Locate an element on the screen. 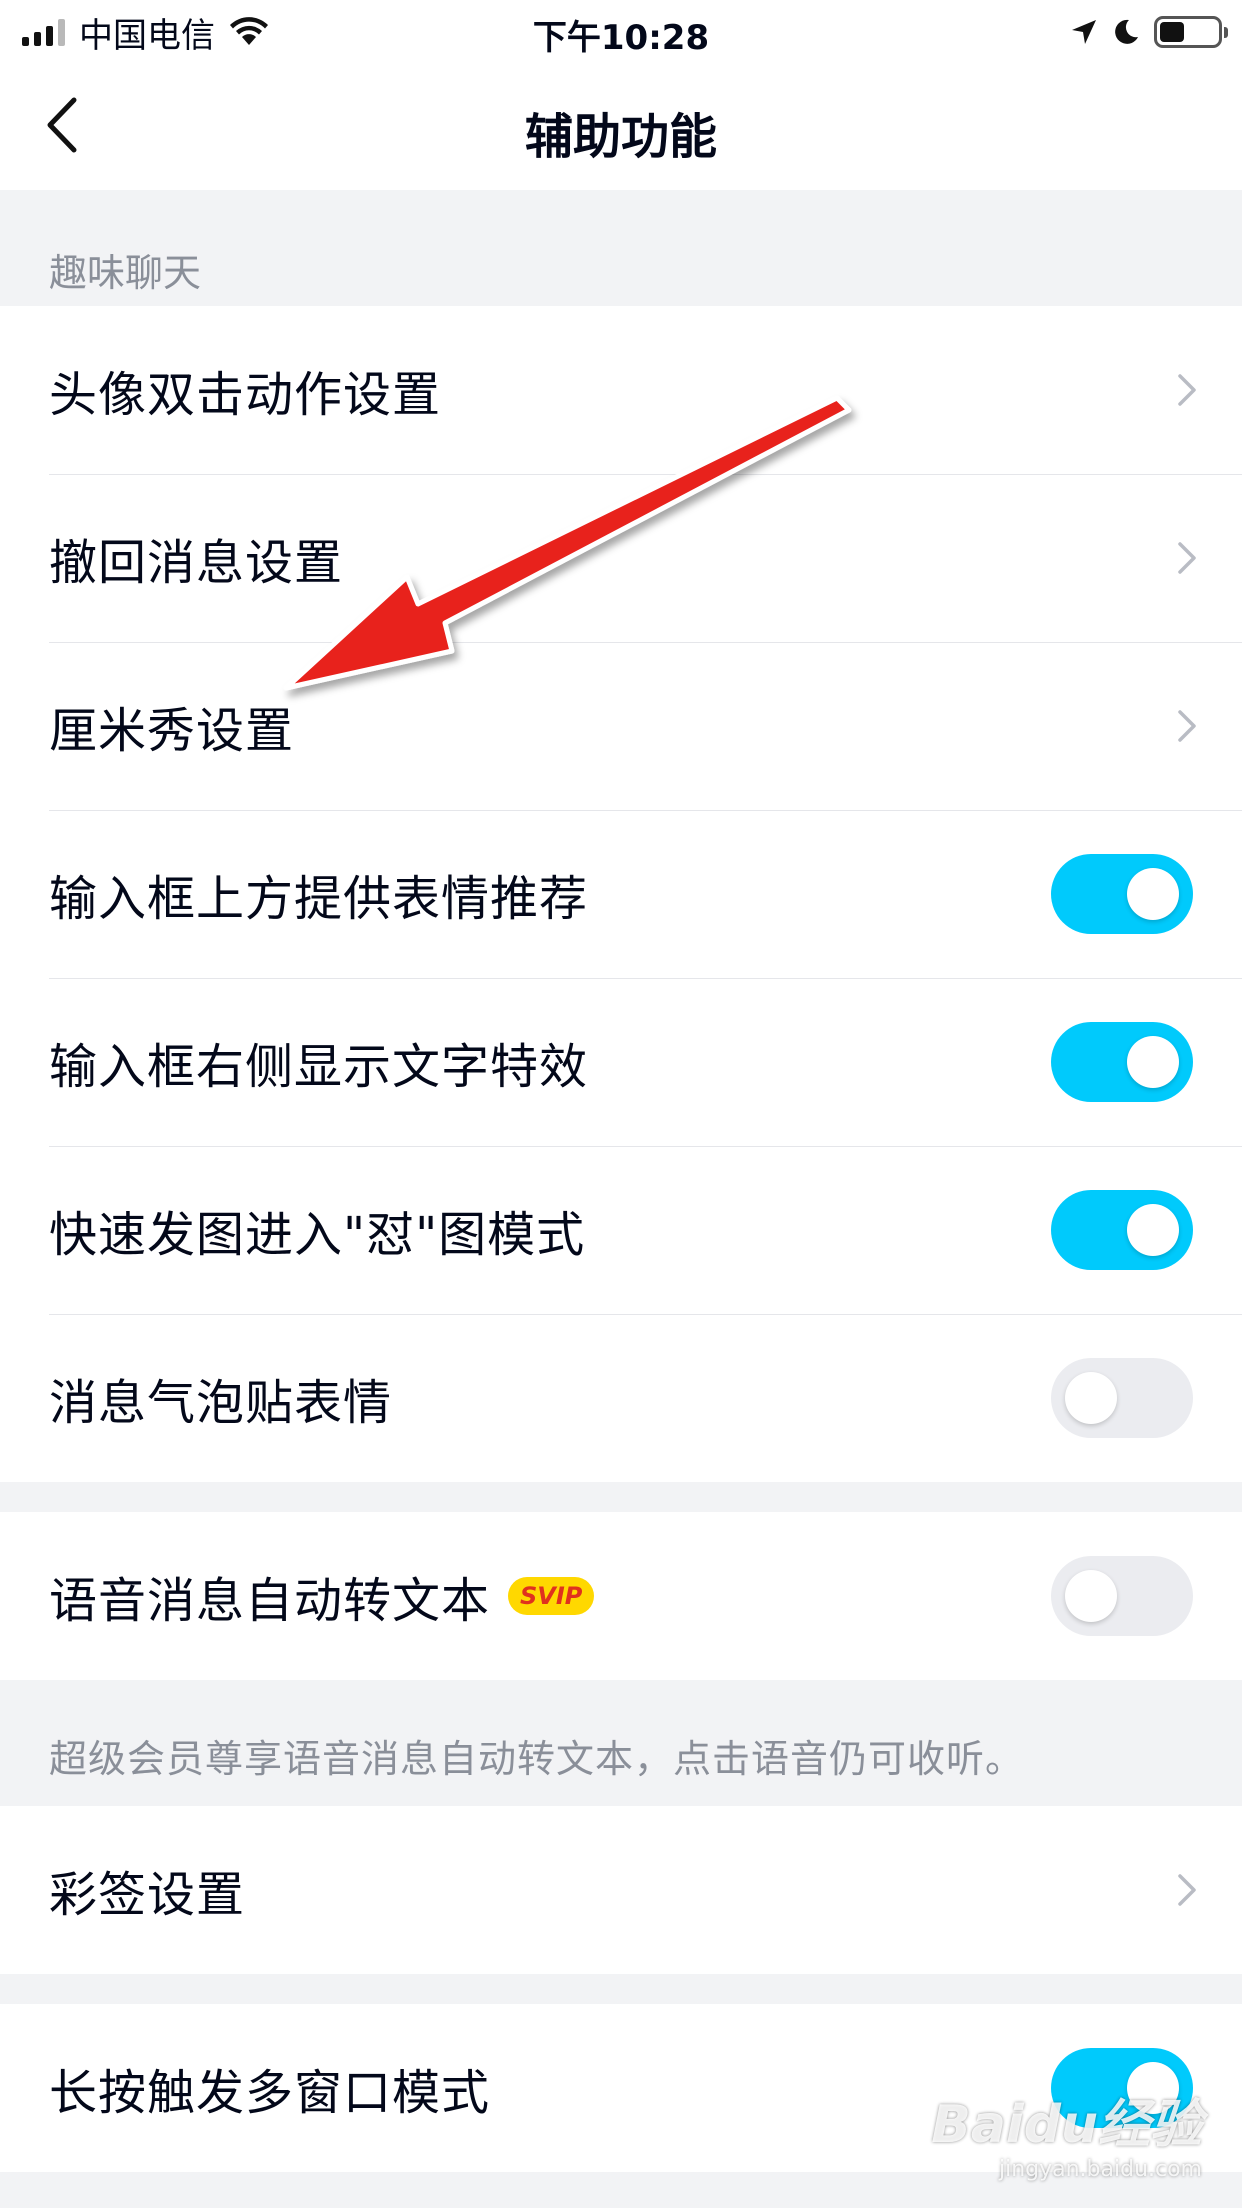 The height and width of the screenshot is (2208, 1242). svip-badge: SVIP is located at coordinates (551, 1596).